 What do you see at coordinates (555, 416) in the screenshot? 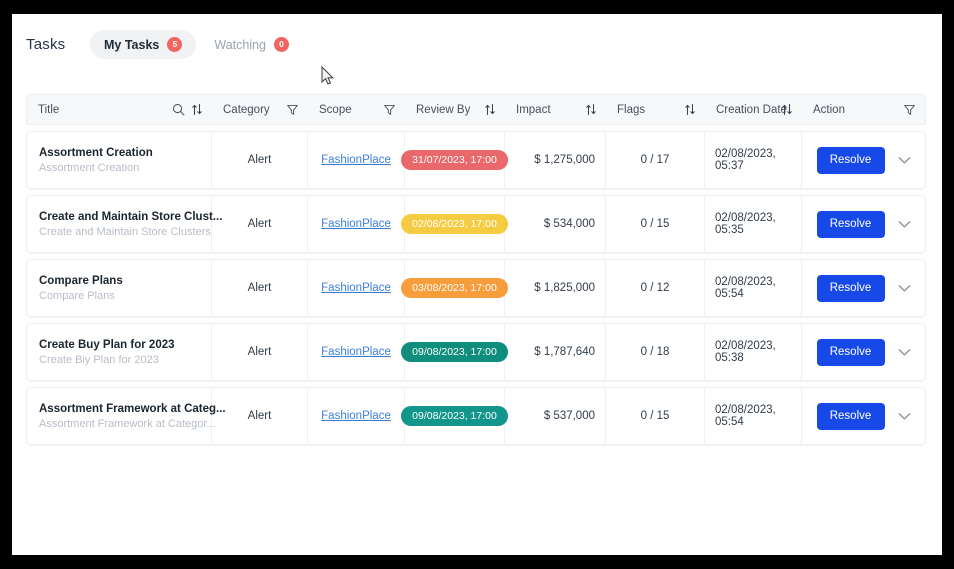
I see `cell-impact: $ 537,000` at bounding box center [555, 416].